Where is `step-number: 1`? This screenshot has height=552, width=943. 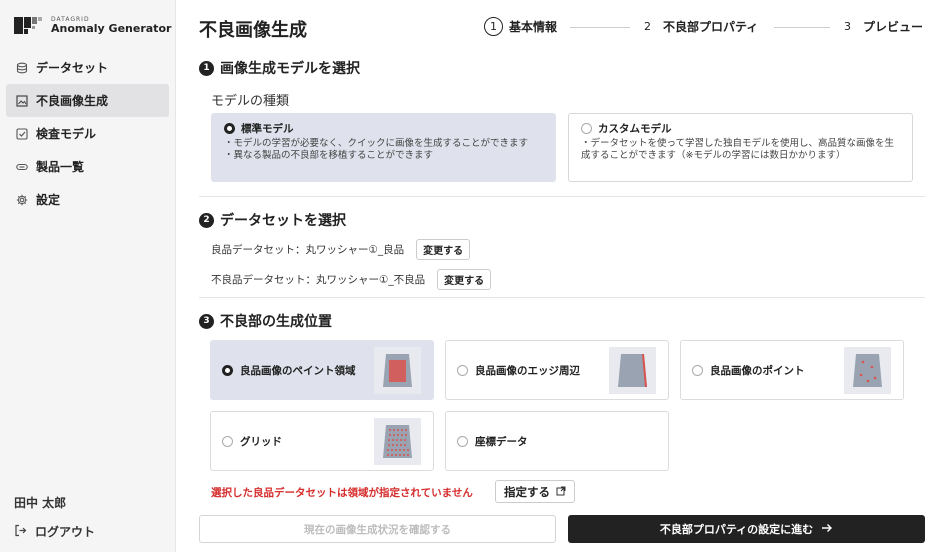 step-number: 1 is located at coordinates (493, 26).